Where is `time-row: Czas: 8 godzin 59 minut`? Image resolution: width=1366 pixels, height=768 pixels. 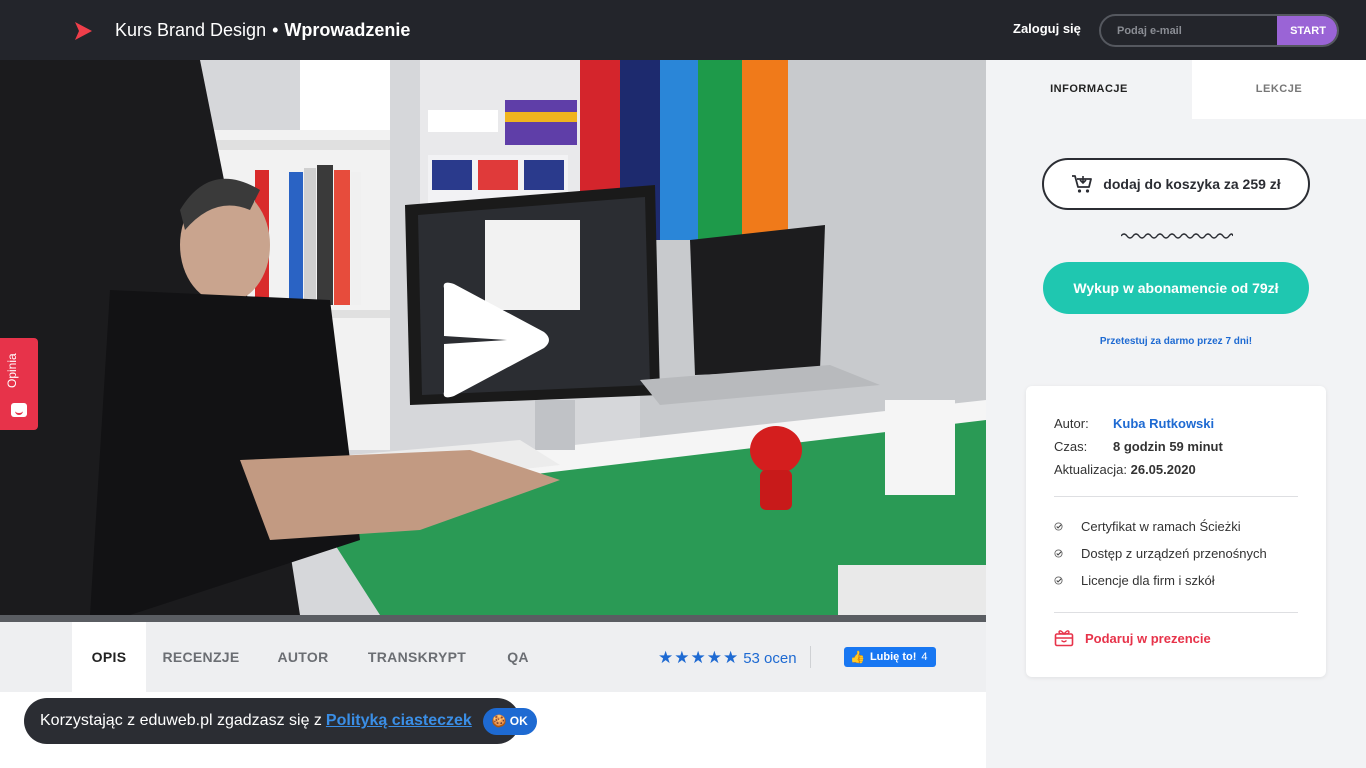
time-row: Czas: 8 godzin 59 minut is located at coordinates (1138, 446).